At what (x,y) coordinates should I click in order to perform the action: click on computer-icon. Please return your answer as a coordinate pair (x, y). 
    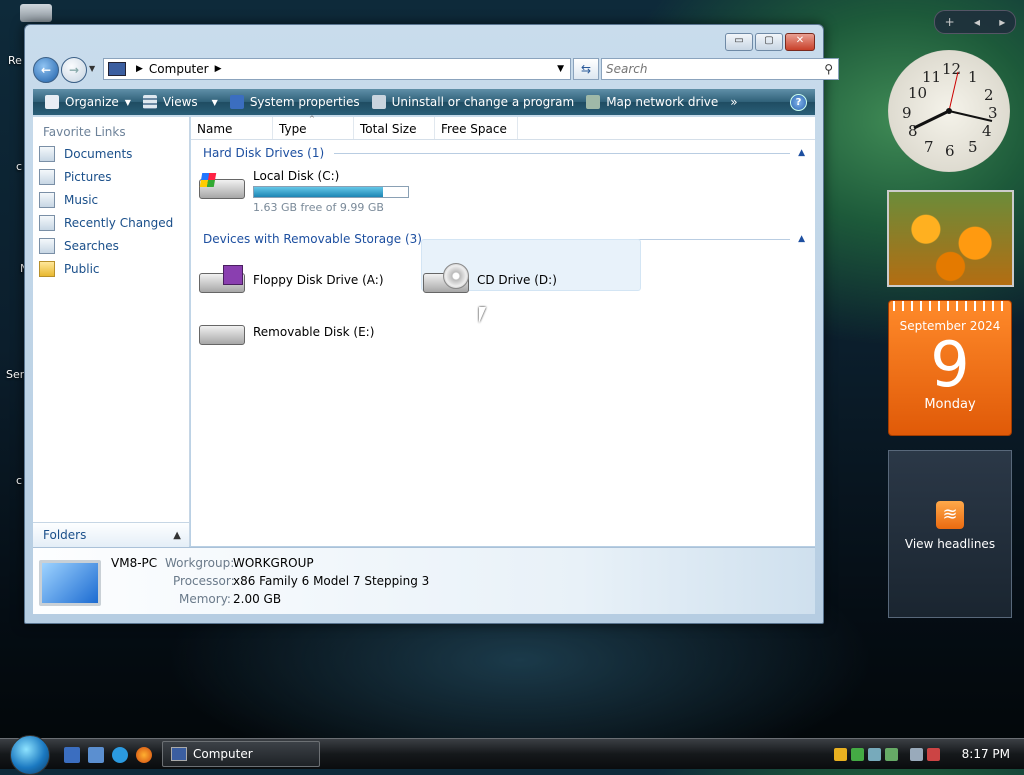
    Looking at the image, I should click on (117, 69).